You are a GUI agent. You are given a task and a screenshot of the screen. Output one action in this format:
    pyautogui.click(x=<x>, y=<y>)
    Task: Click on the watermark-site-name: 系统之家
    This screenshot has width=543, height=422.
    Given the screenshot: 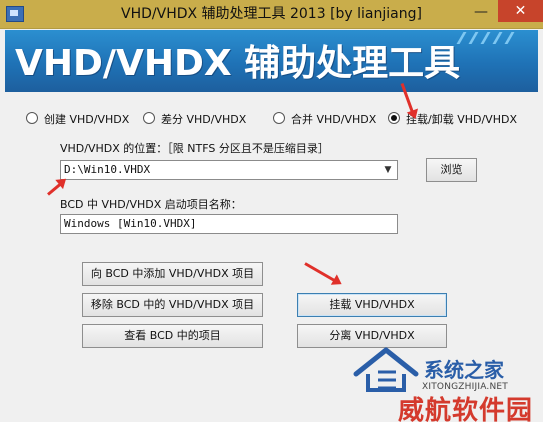 What is the action you would take?
    pyautogui.click(x=464, y=370)
    